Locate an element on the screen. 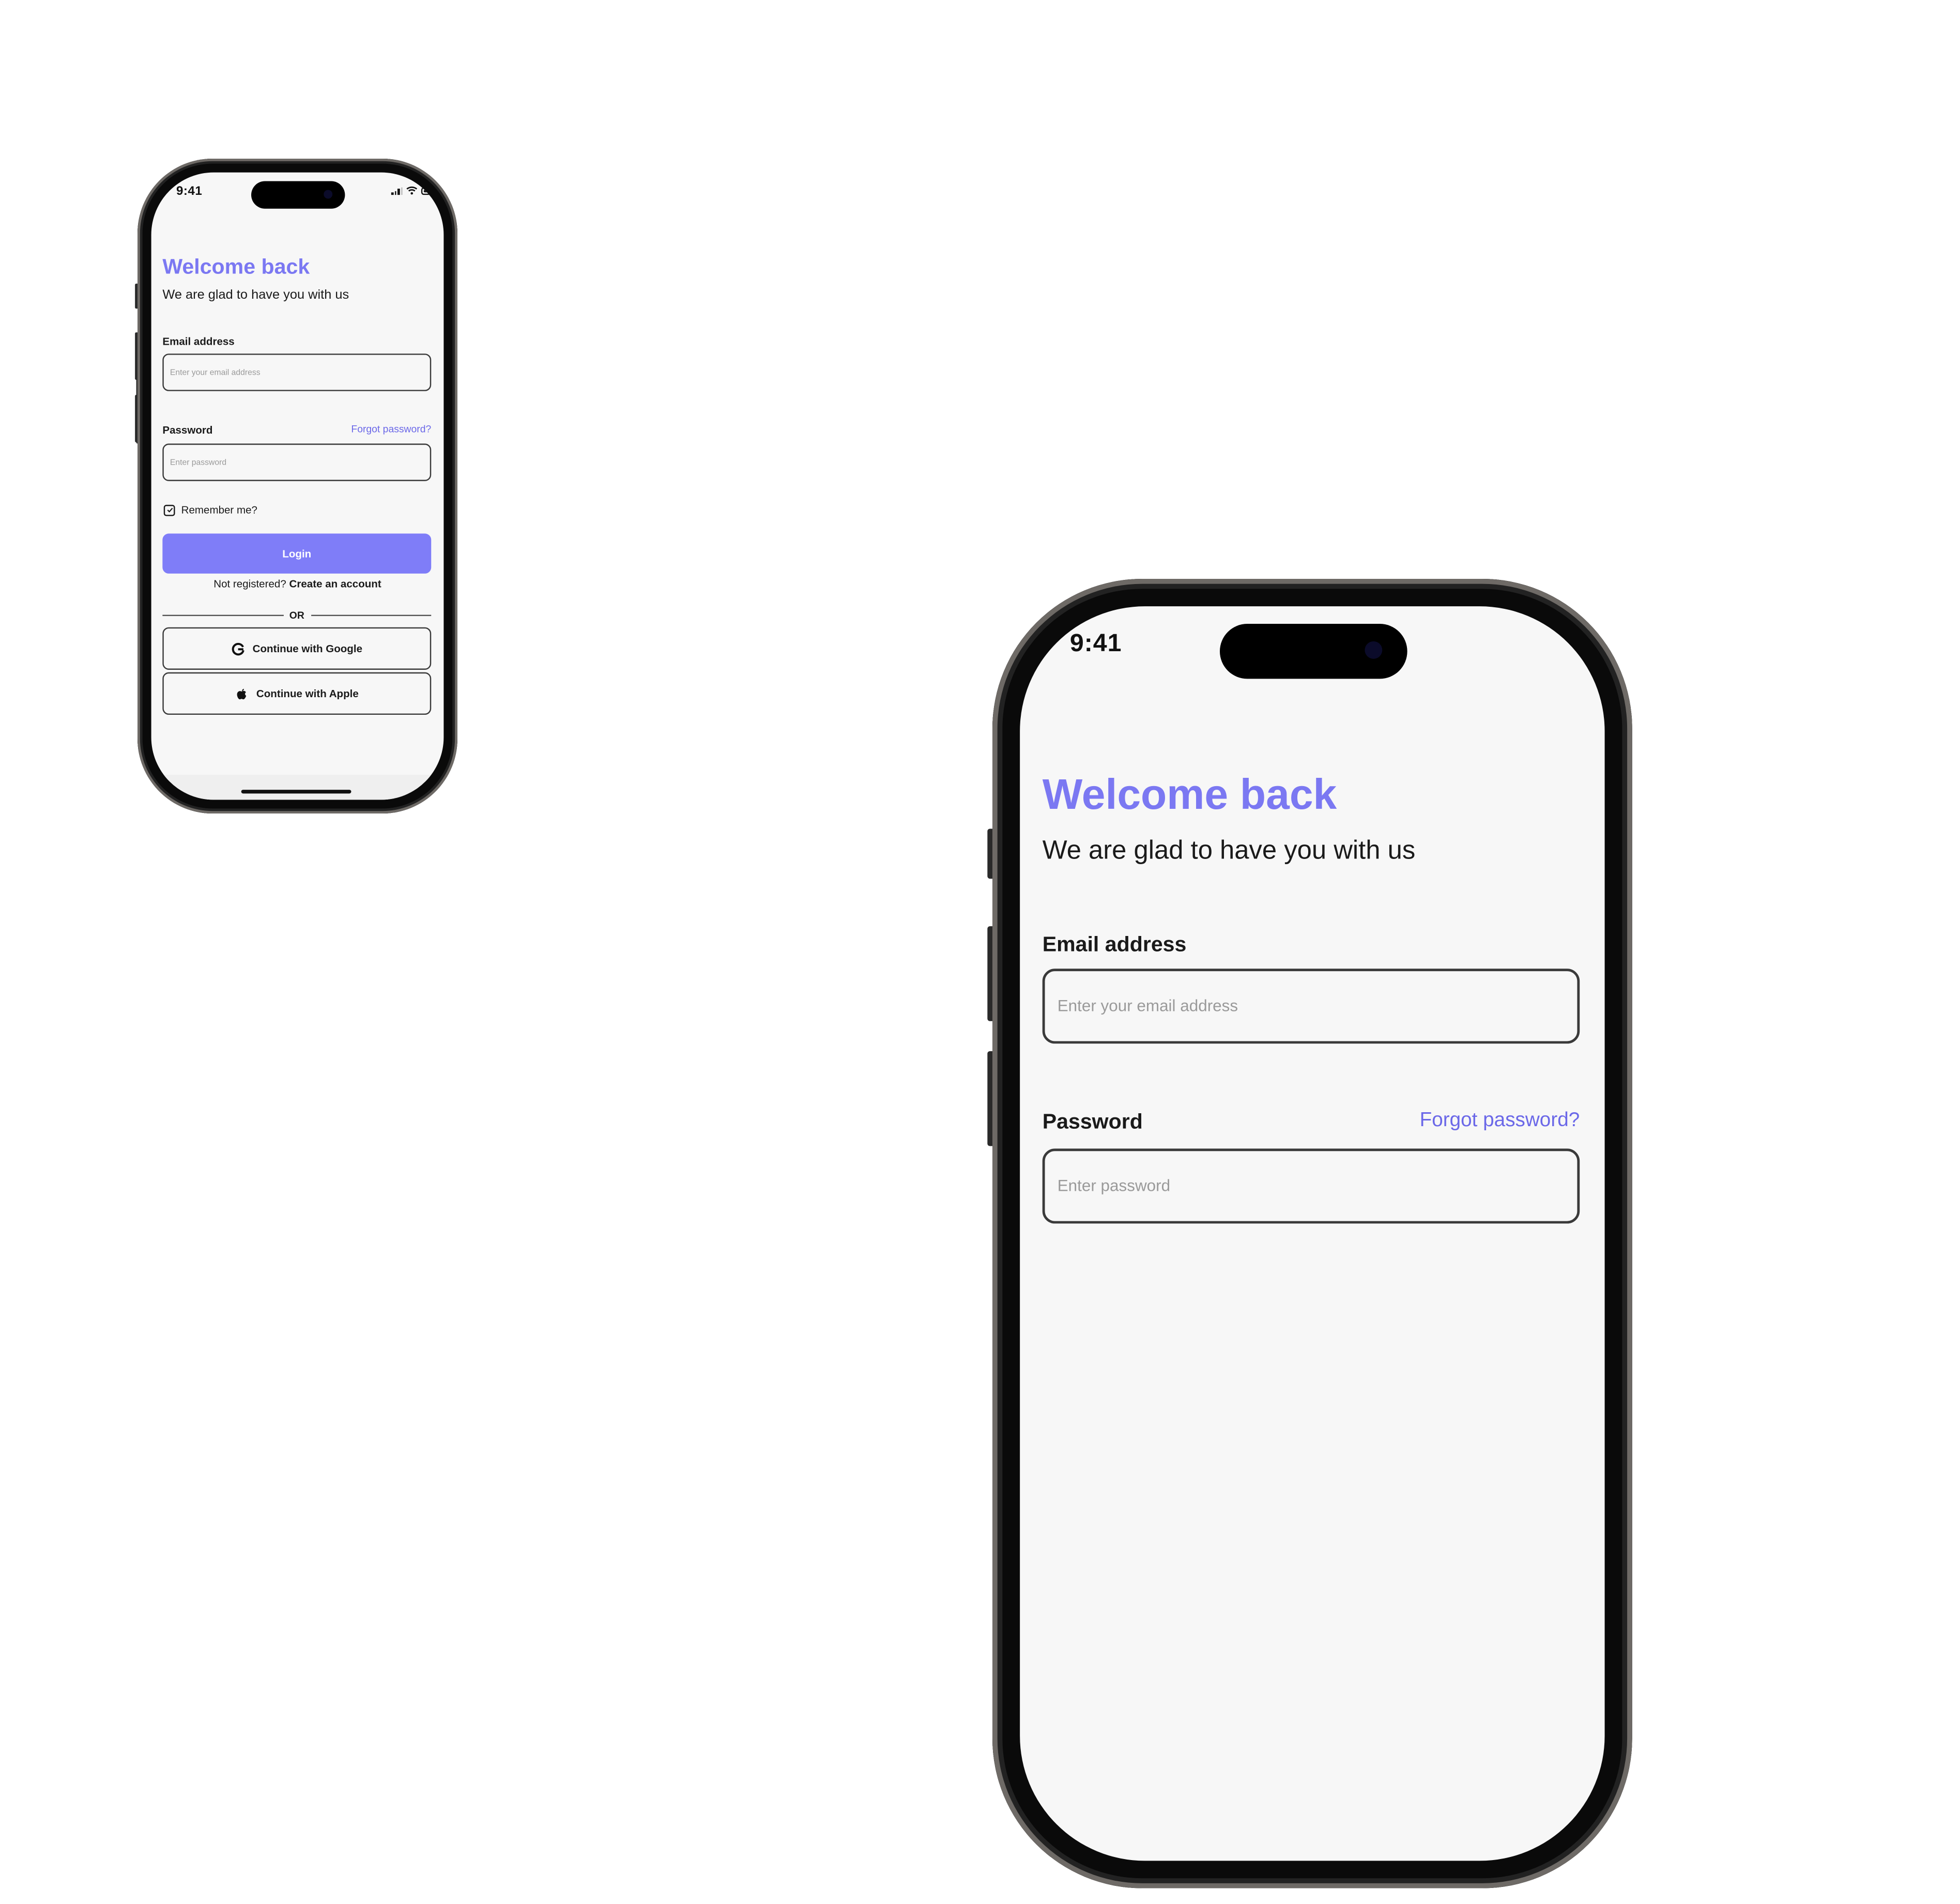 Image resolution: width=1960 pixels, height=1904 pixels. create-account-link: Create an account is located at coordinates (335, 583).